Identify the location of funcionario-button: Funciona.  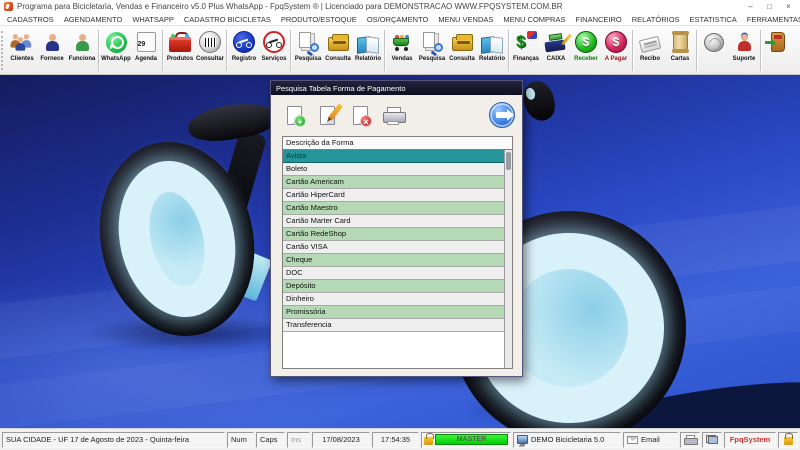
(82, 50).